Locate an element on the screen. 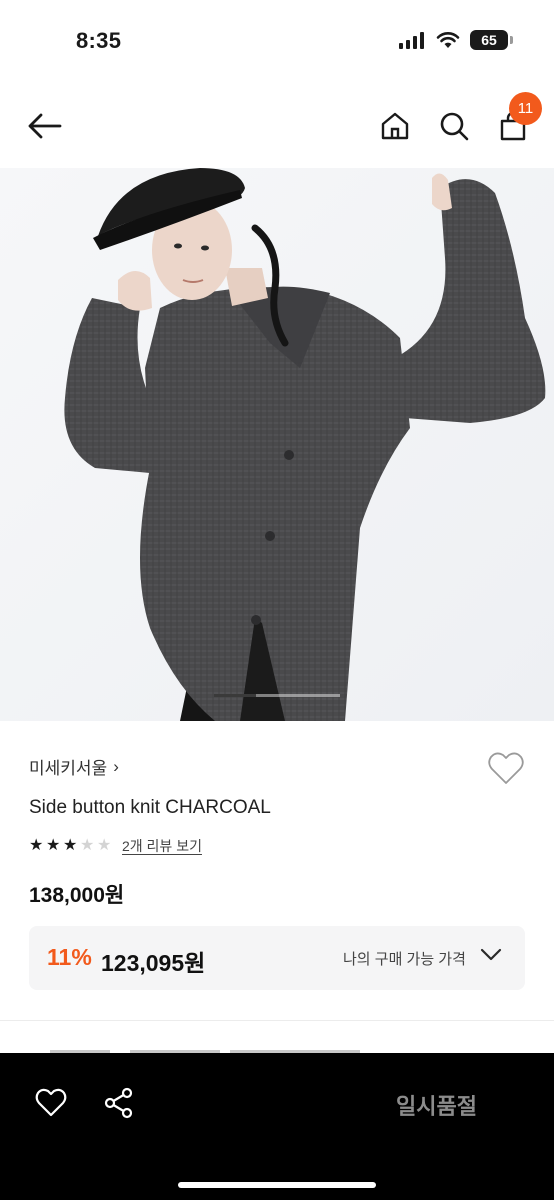 Image resolution: width=554 pixels, height=1200 pixels. discount-rate: 11% is located at coordinates (69, 957).